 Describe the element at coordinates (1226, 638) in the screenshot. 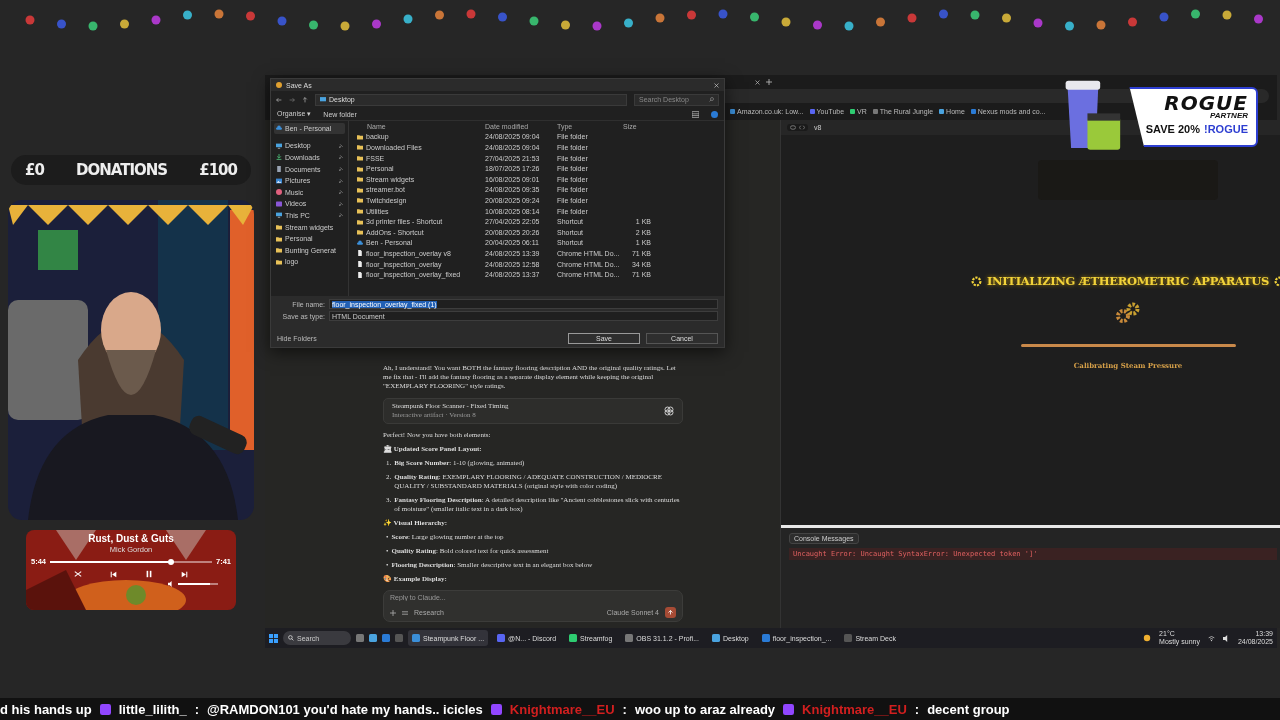

I see `speaker-icon` at that location.